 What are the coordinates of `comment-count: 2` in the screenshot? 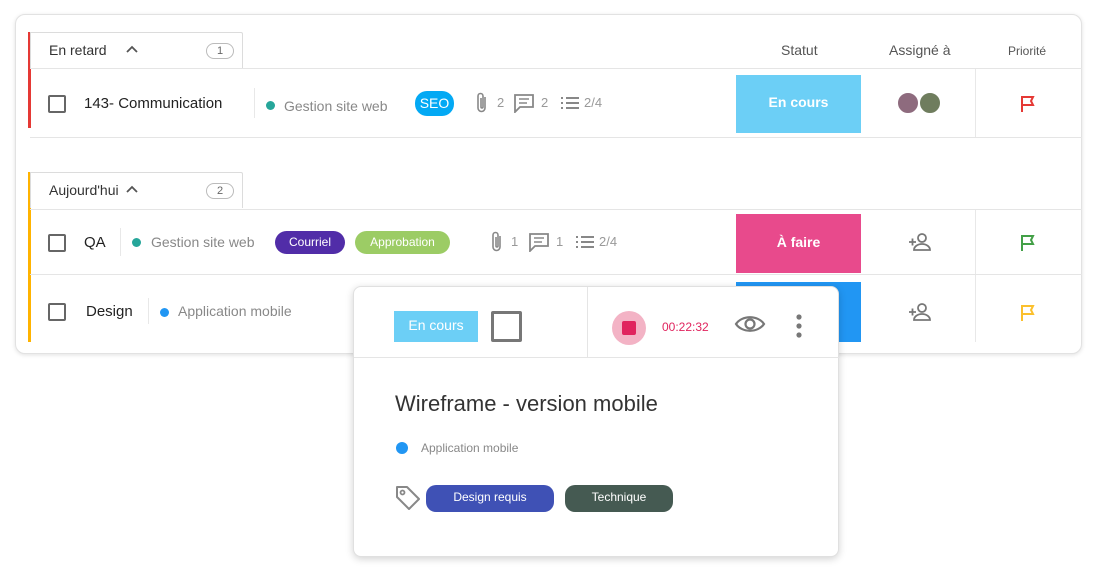 It's located at (545, 102).